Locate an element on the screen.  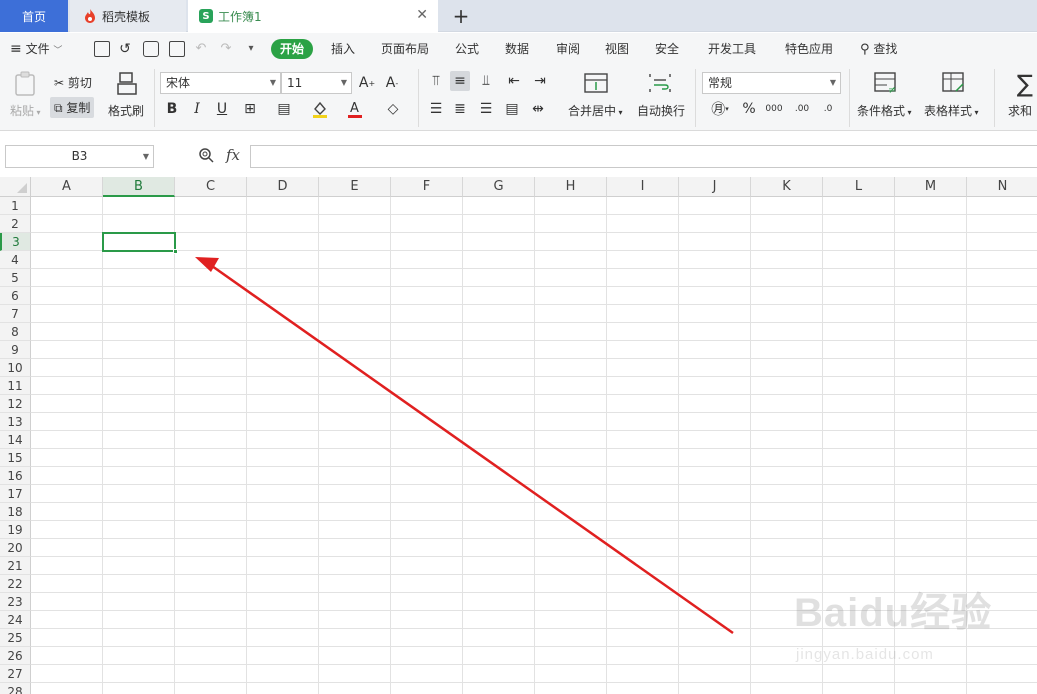
row-header-8: 8 is located at coordinates (15, 332).